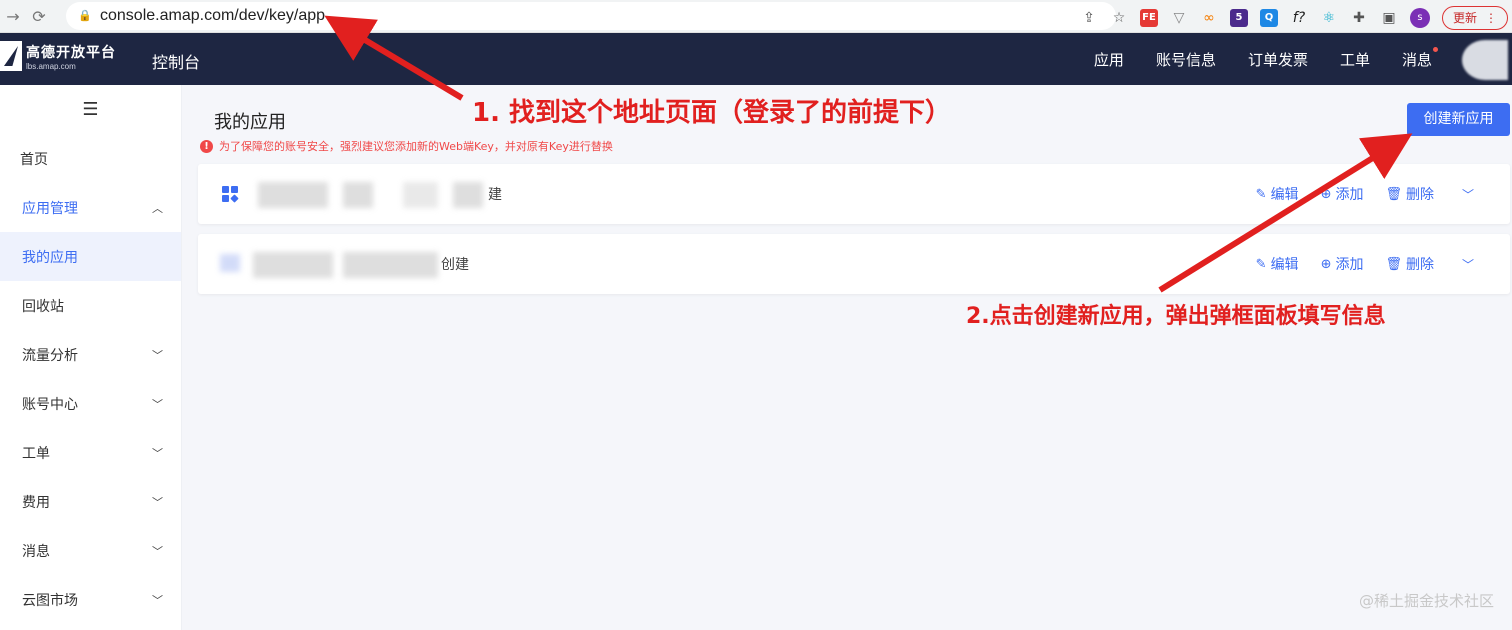 Image resolution: width=1512 pixels, height=630 pixels. Describe the element at coordinates (90, 354) in the screenshot. I see `sidebar-item-traffic-analysis: 流量分析 ﹀` at that location.